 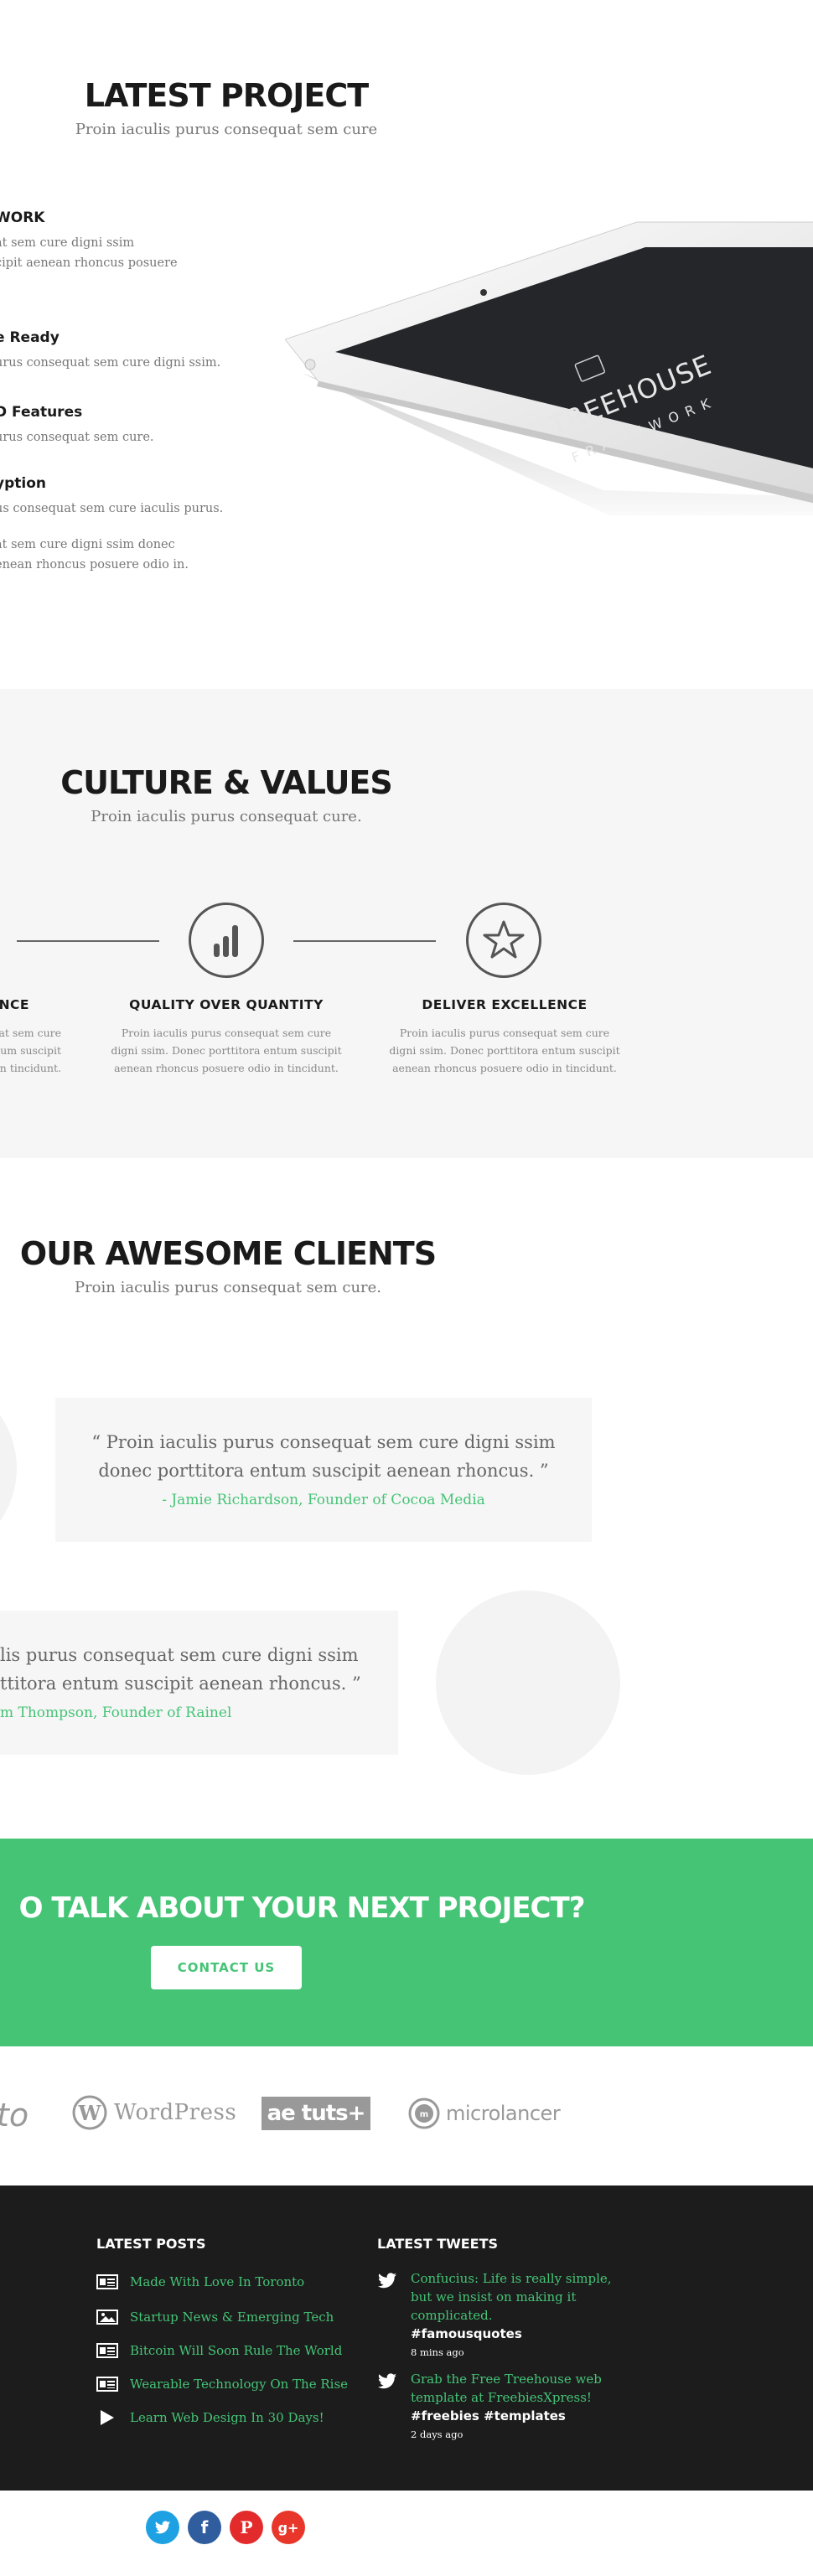 What do you see at coordinates (107, 2317) in the screenshot?
I see `image-icon` at bounding box center [107, 2317].